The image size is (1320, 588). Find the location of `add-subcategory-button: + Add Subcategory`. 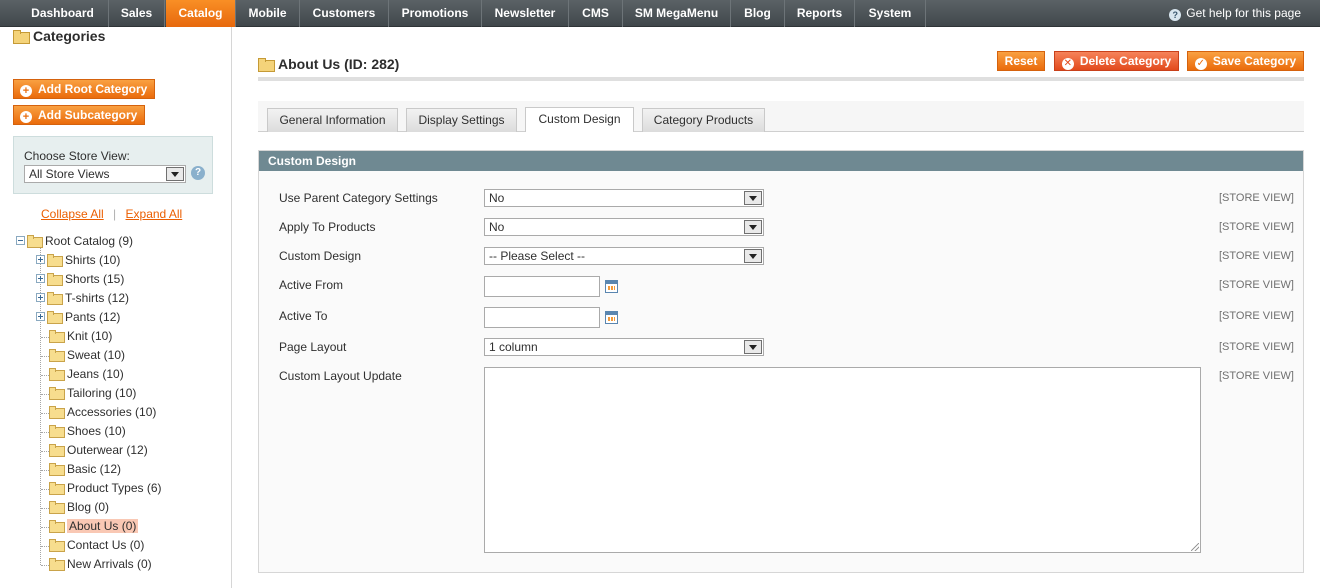

add-subcategory-button: + Add Subcategory is located at coordinates (79, 115).